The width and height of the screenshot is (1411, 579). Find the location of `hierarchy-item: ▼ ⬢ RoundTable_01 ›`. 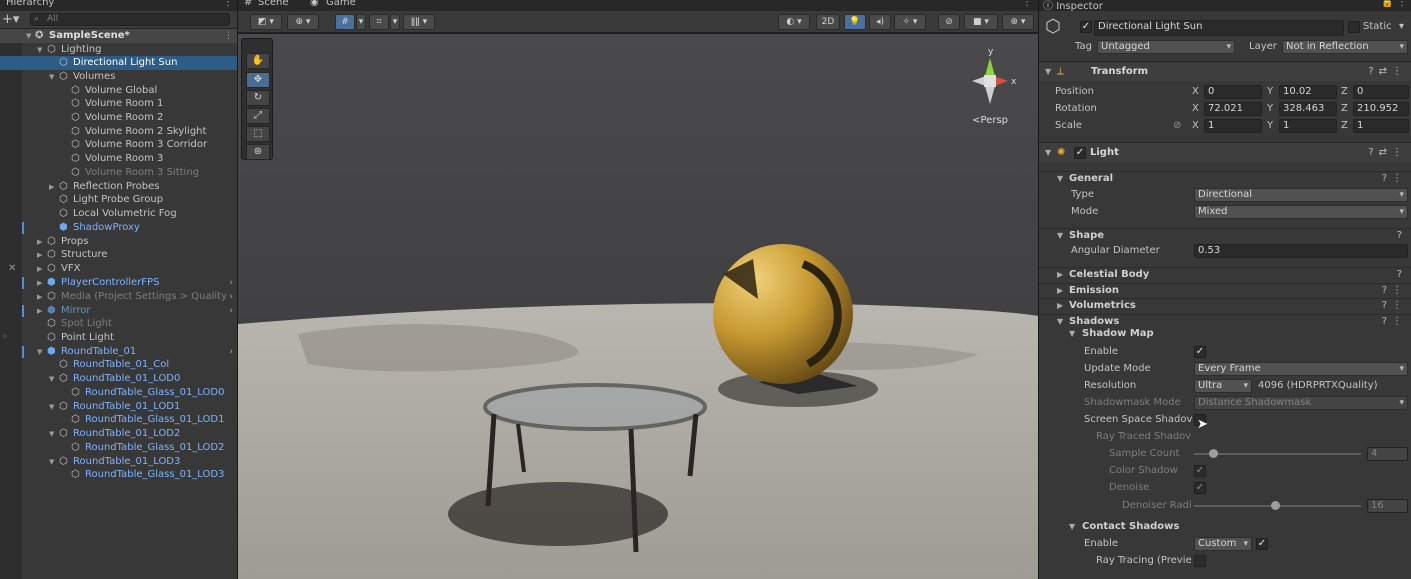

hierarchy-item: ▼ ⬢ RoundTable_01 › is located at coordinates (118, 352).